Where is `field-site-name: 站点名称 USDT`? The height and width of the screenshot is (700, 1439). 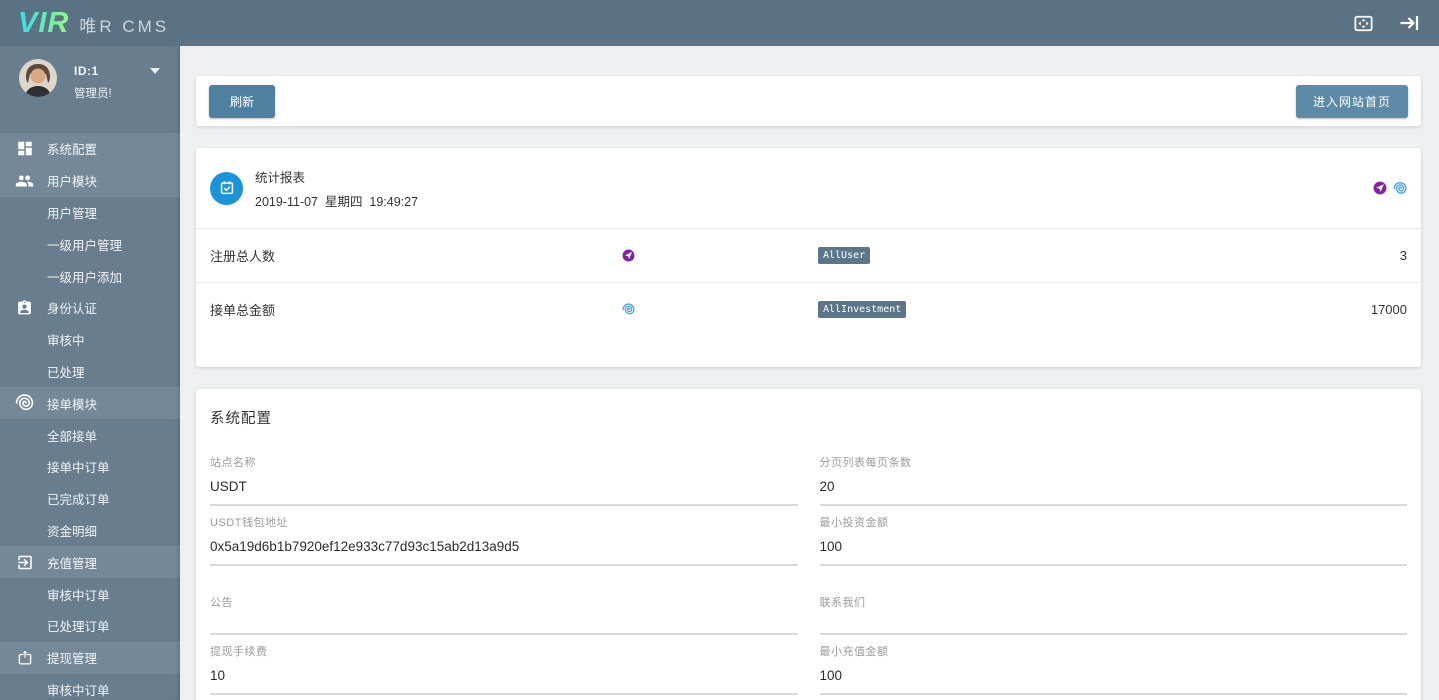
field-site-name: 站点名称 USDT is located at coordinates (504, 480).